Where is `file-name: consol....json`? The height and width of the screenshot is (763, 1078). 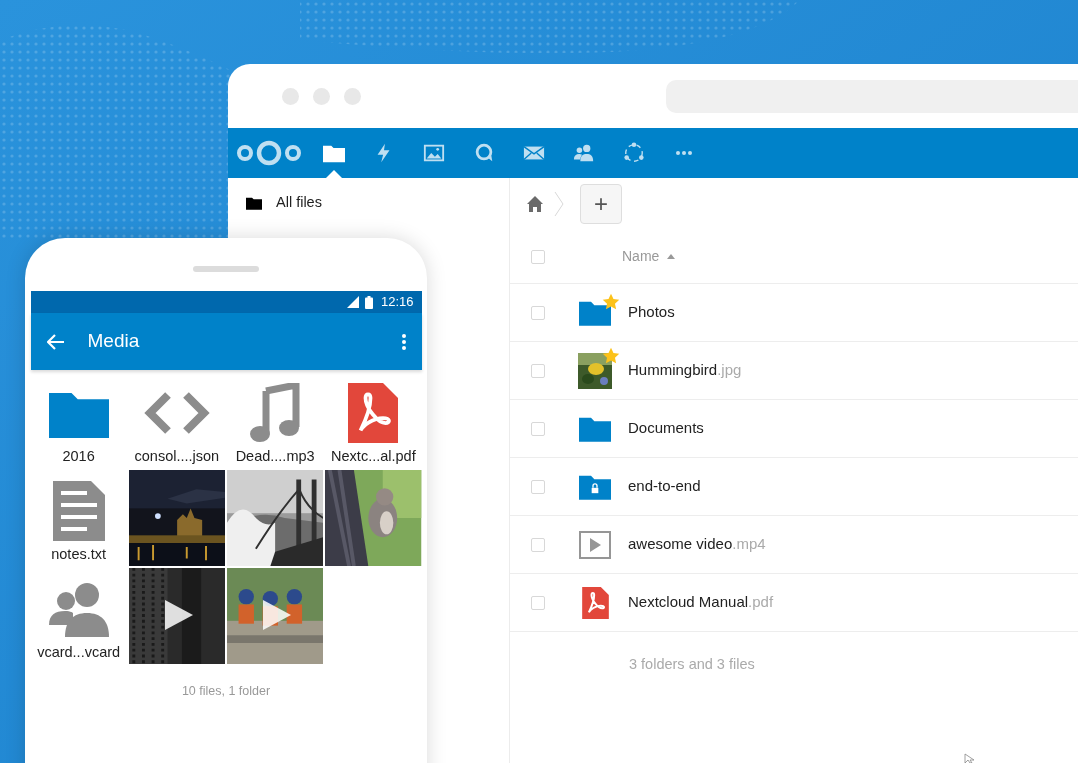
file-name: consol....json is located at coordinates (177, 456).